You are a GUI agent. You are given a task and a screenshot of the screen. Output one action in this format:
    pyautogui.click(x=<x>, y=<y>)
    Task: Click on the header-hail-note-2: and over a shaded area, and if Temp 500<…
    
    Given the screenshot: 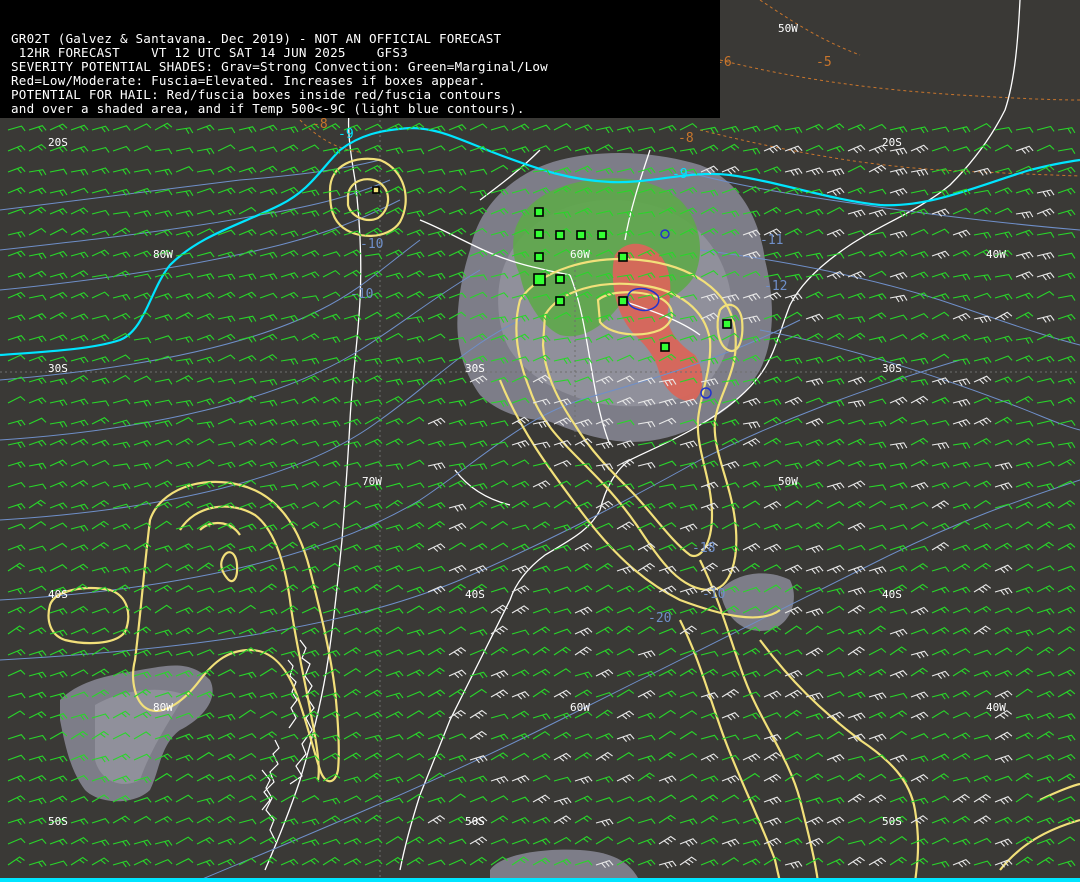 What is the action you would take?
    pyautogui.click(x=268, y=108)
    